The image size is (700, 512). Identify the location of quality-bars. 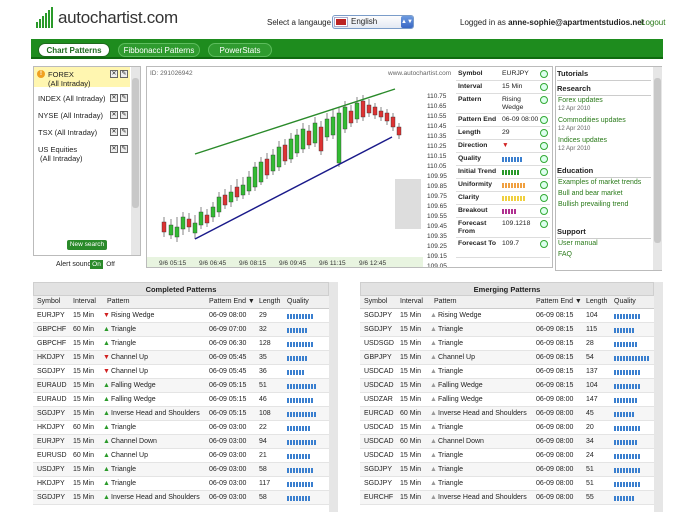
(299, 499).